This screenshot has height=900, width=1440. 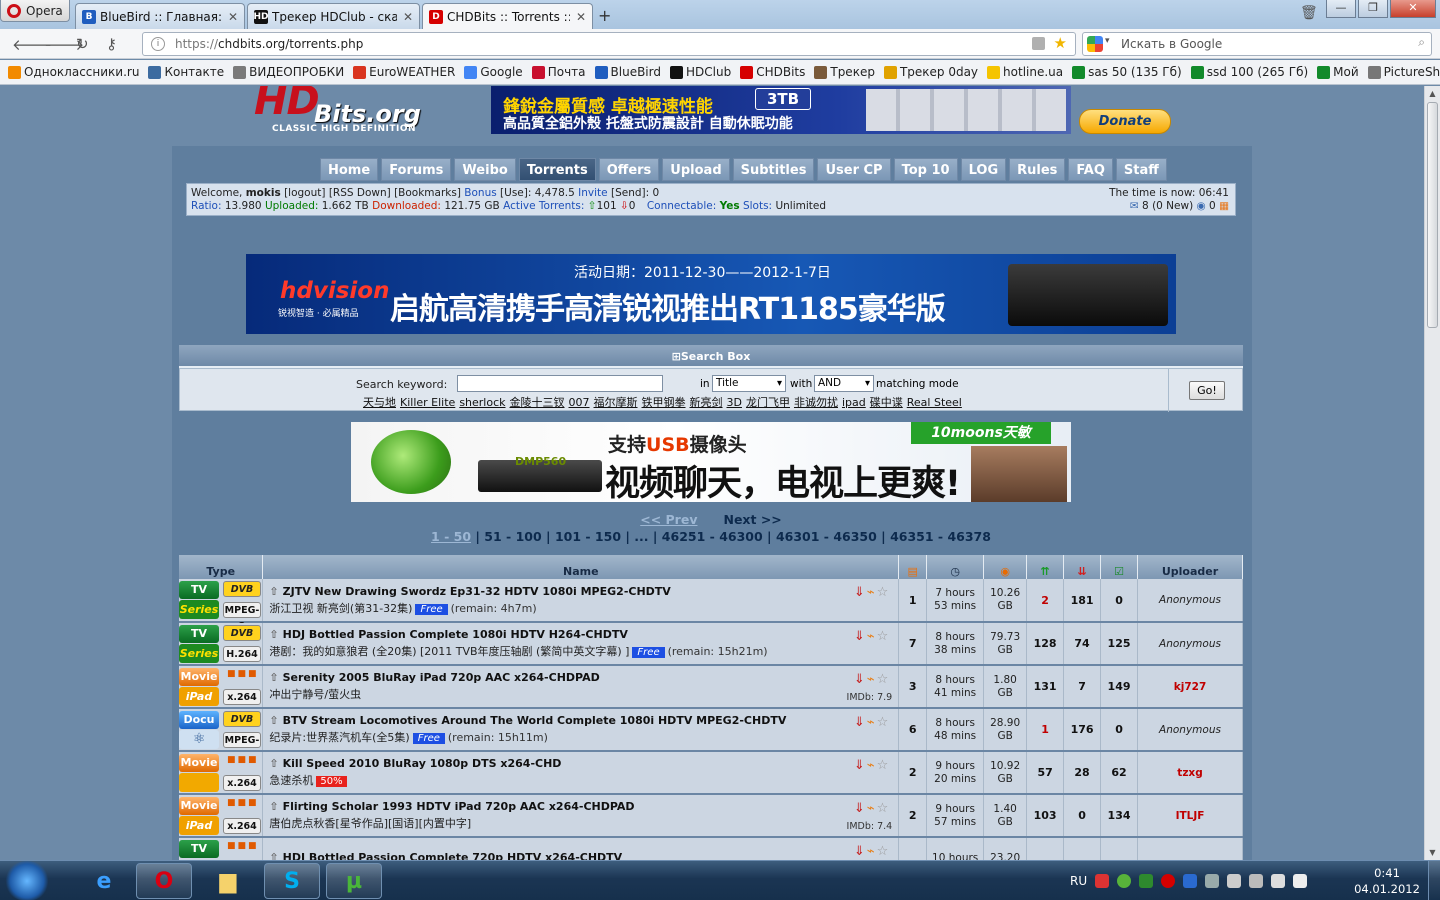 I want to click on search-field-select: Title, so click(x=749, y=383).